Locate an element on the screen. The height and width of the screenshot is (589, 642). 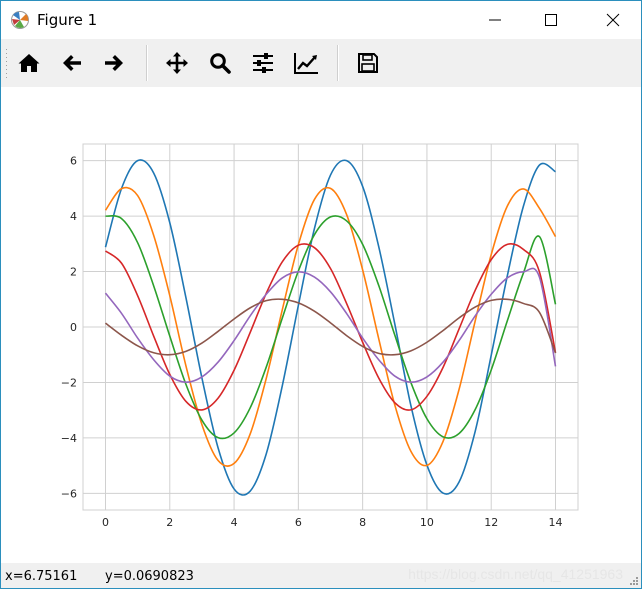
save-button is located at coordinates (368, 63).